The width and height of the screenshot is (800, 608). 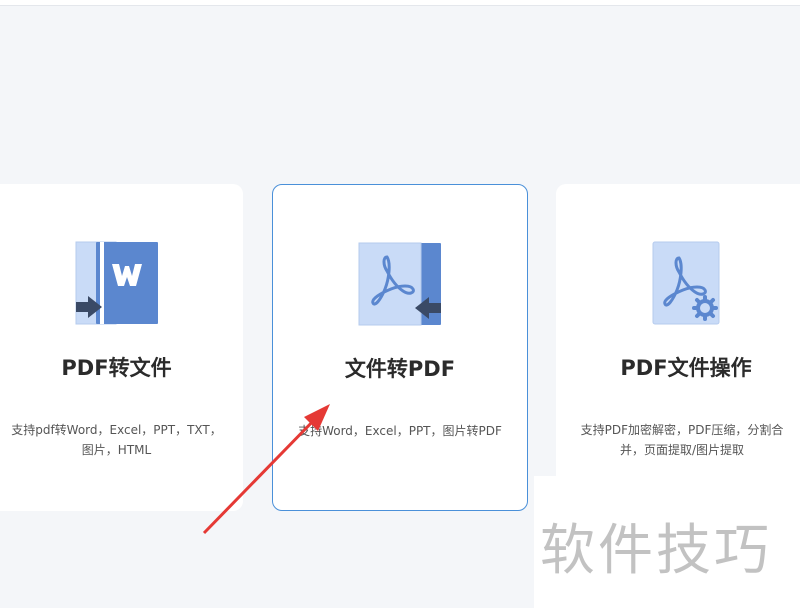 I want to click on pdf-operations-icon, so click(x=686, y=283).